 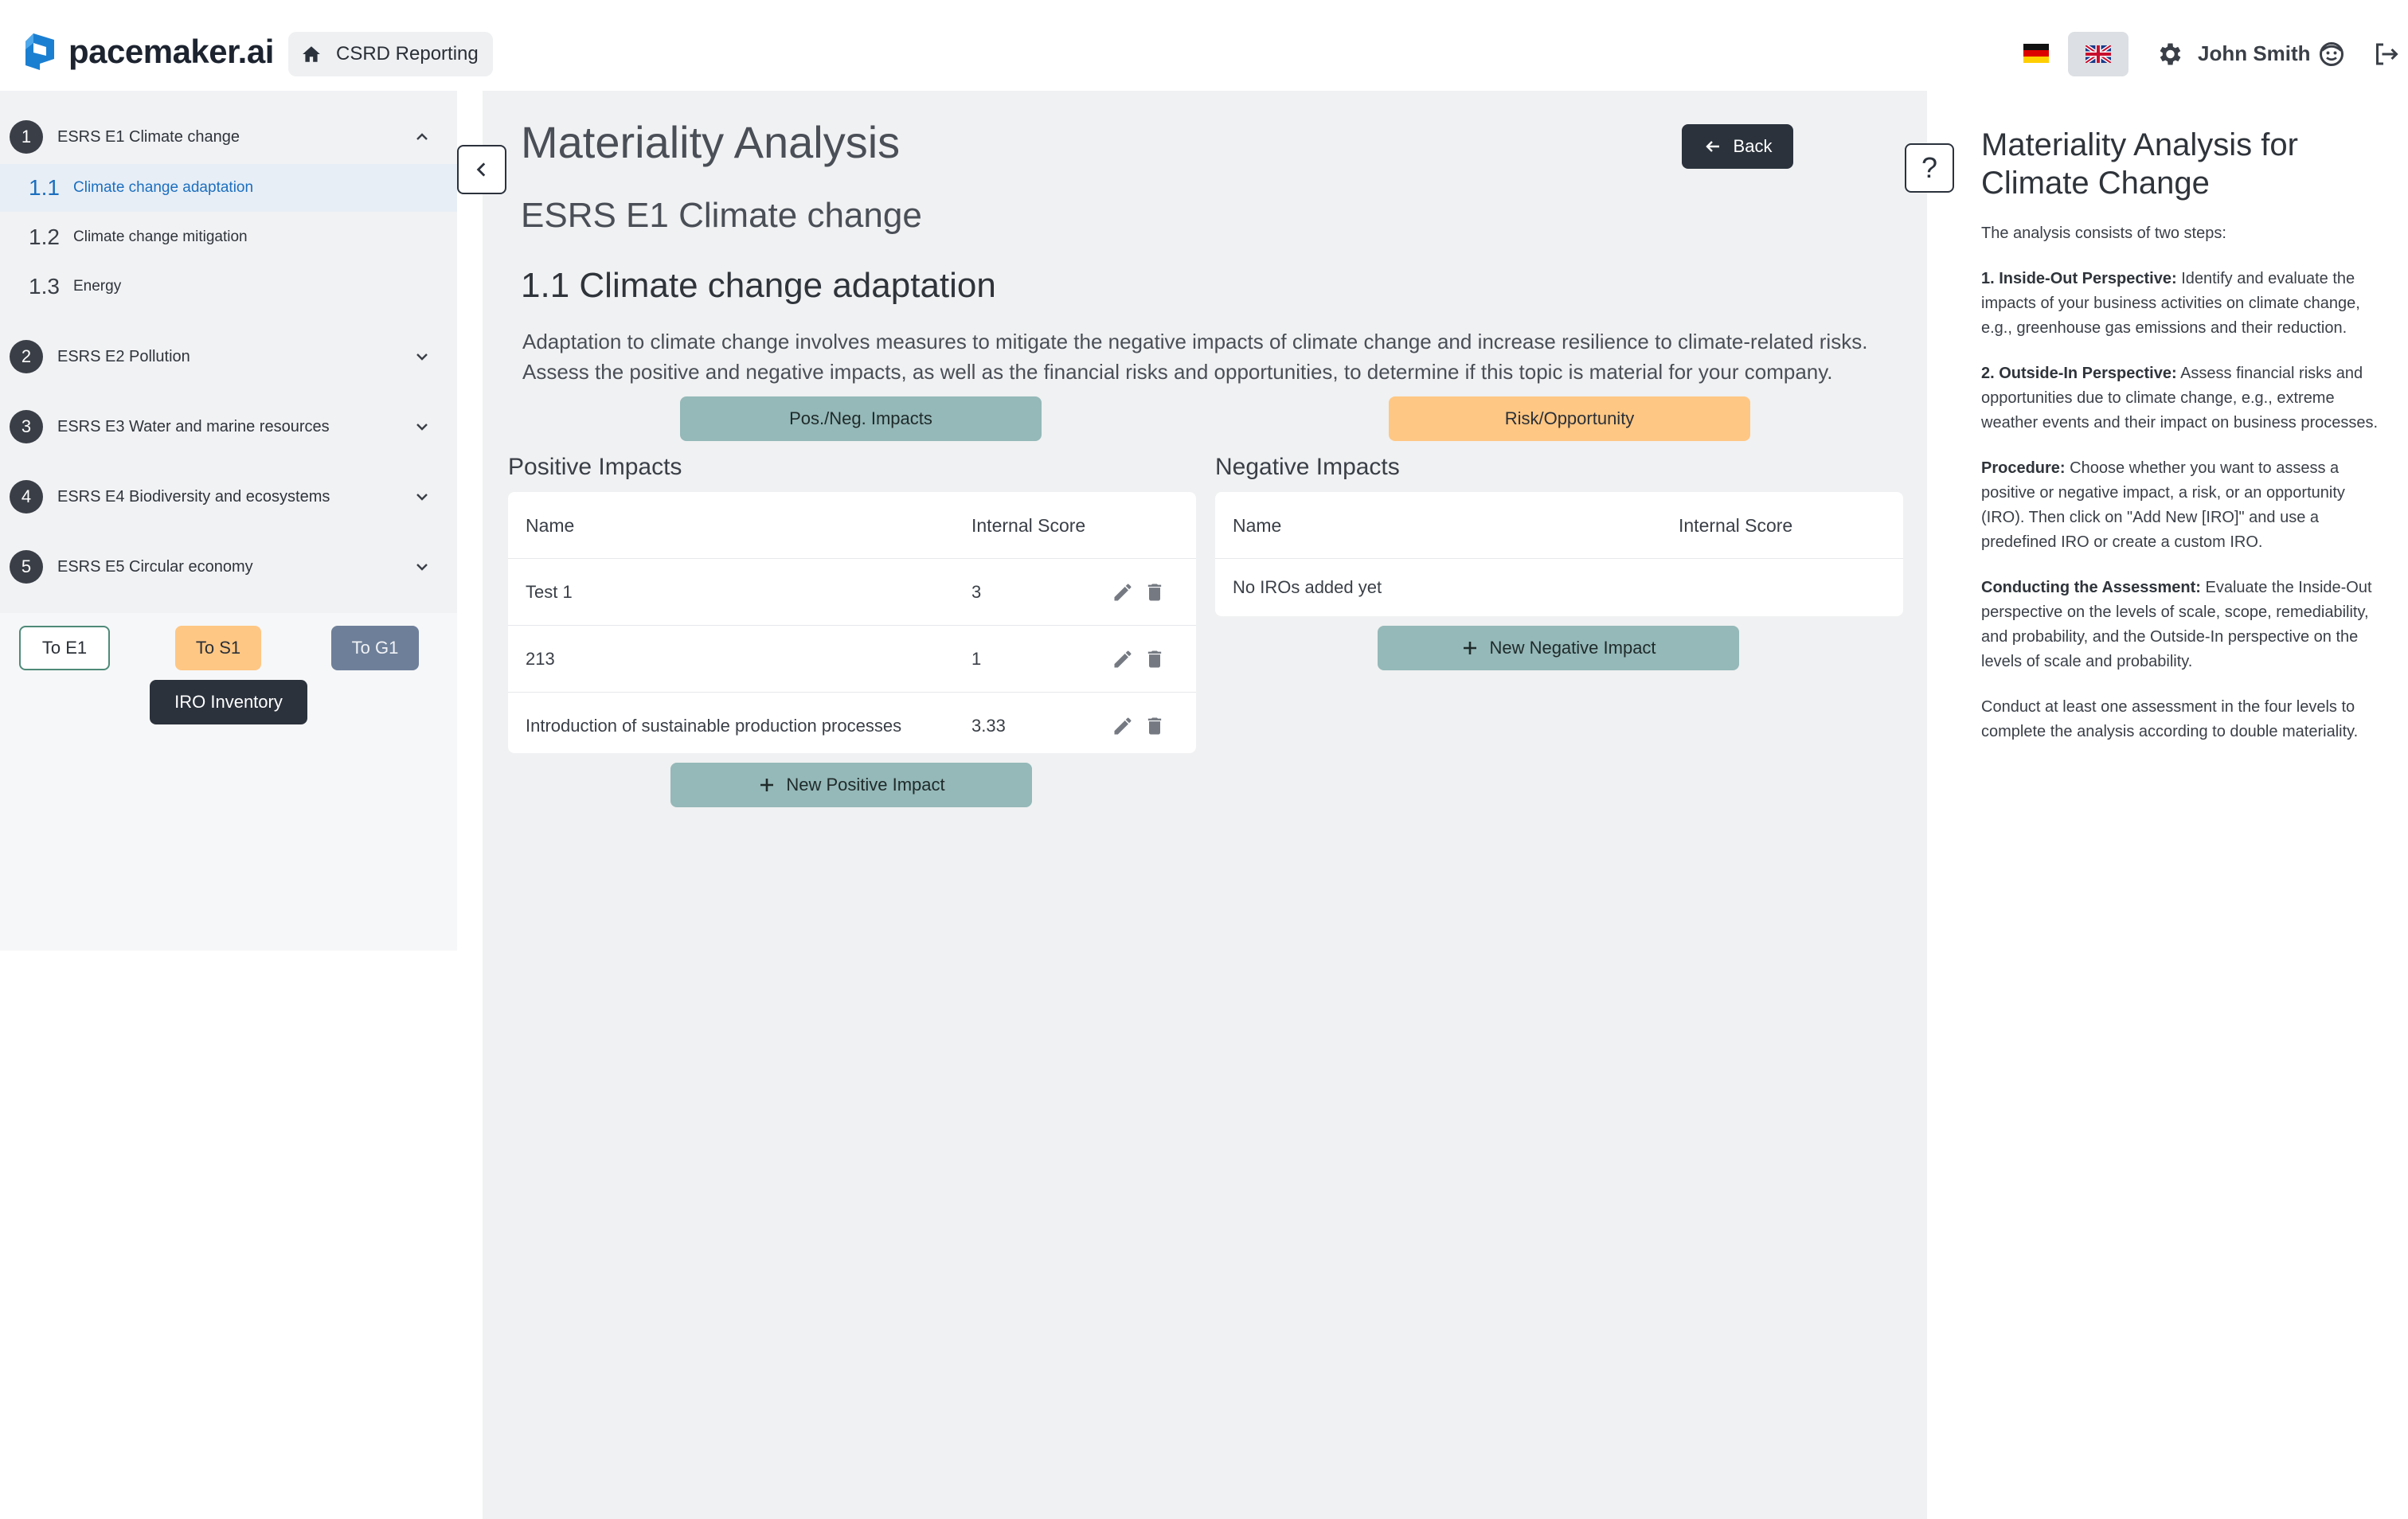 I want to click on pacemaker-logo-icon, so click(x=39, y=51).